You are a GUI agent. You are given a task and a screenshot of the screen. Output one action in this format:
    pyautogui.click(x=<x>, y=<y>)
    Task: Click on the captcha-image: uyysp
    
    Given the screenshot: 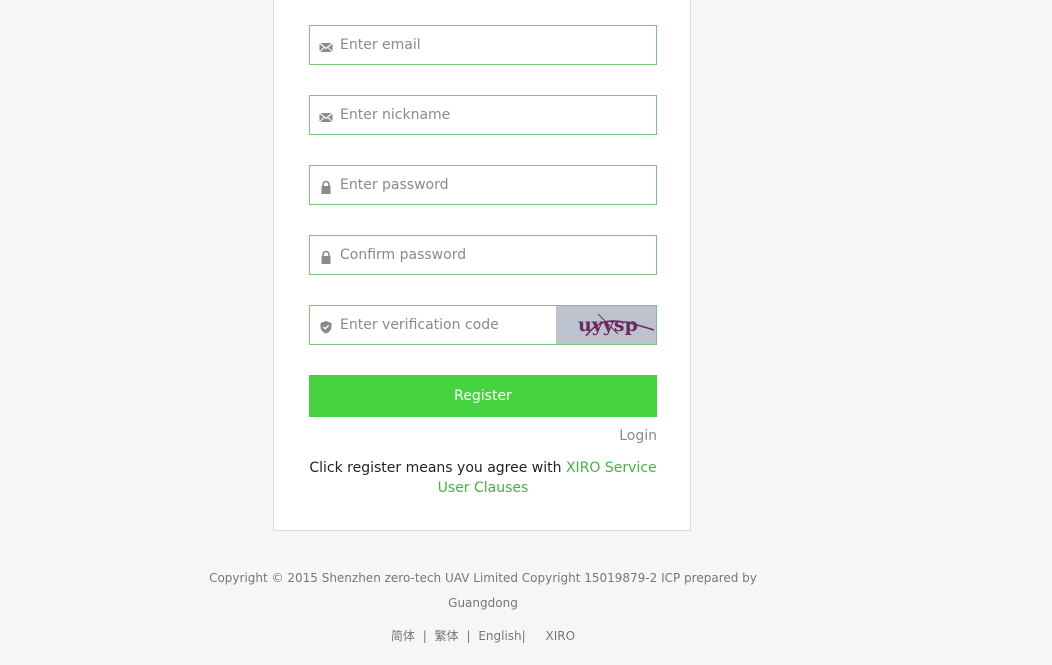 What is the action you would take?
    pyautogui.click(x=606, y=325)
    